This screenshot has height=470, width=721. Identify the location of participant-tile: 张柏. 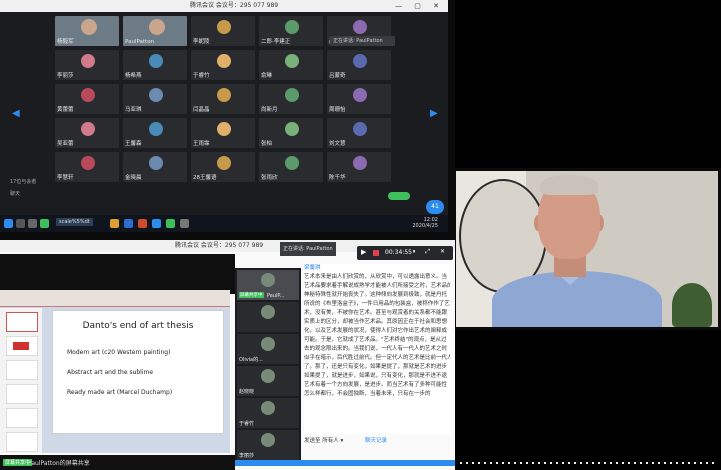
(291, 133).